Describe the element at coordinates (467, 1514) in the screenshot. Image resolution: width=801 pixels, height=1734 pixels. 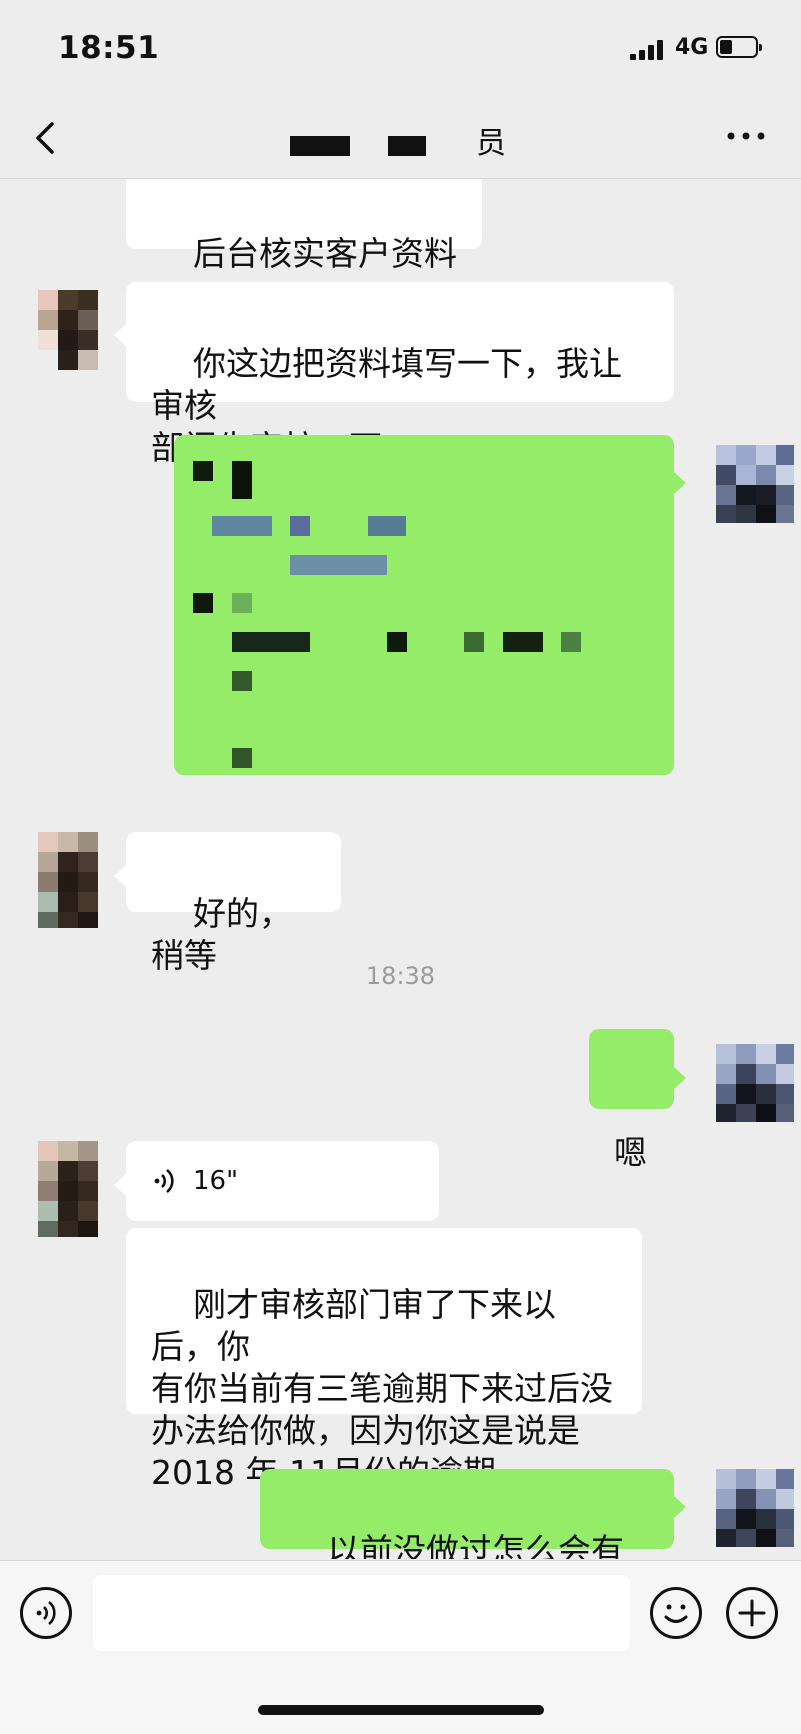
I see `message-bubble-outgoing: 以前没做过怎么会有逾期` at that location.